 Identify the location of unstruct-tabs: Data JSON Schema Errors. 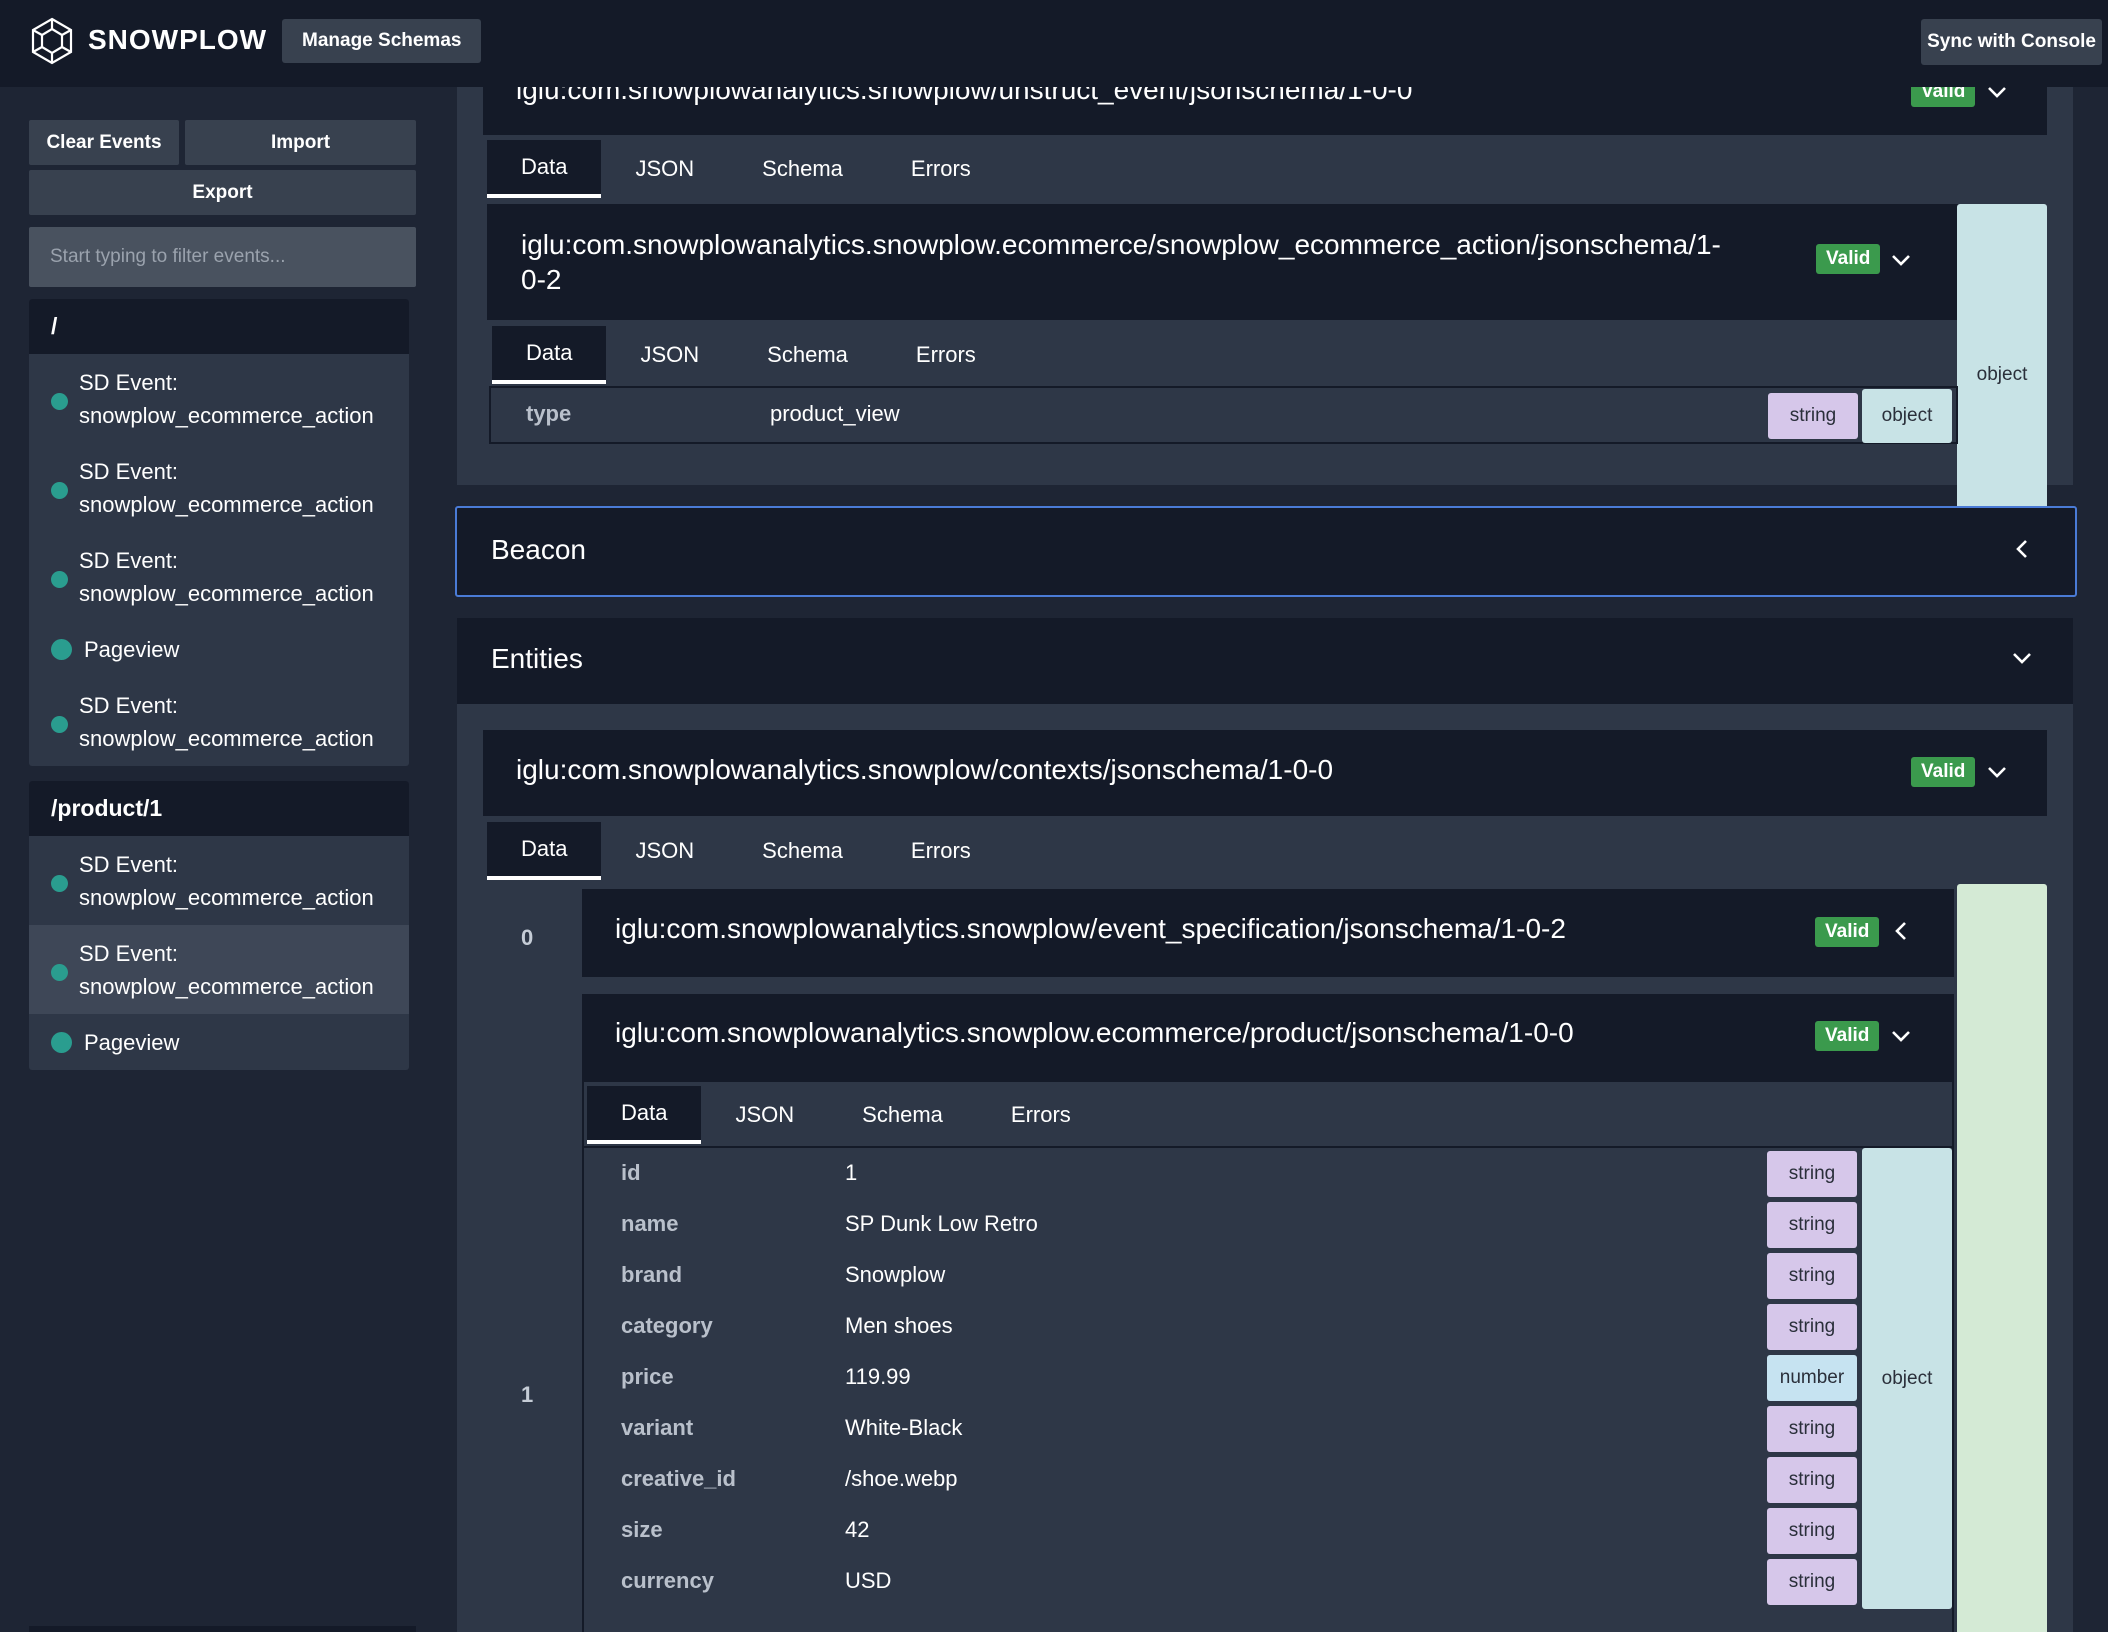
(746, 169).